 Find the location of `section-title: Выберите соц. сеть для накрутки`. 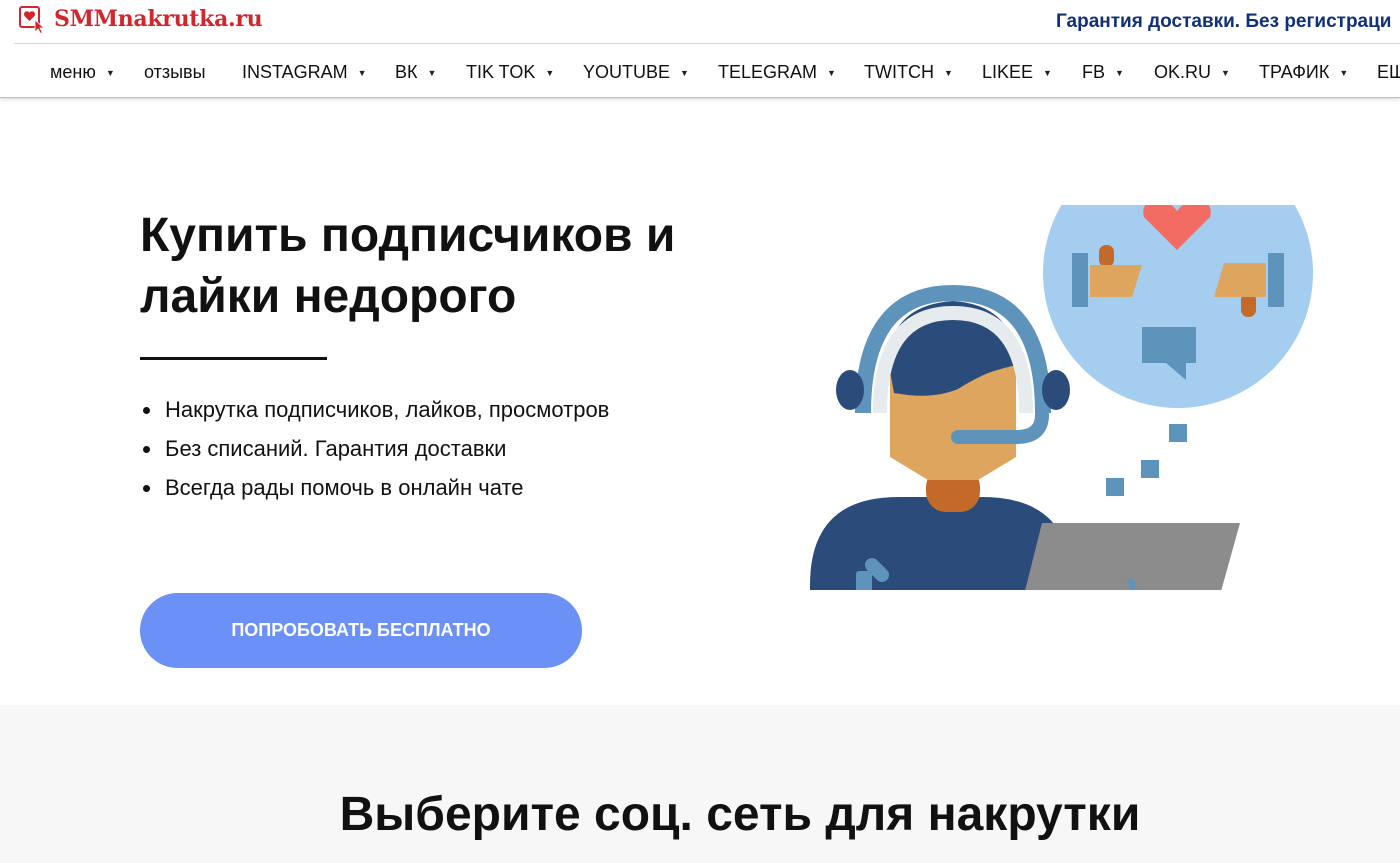

section-title: Выберите соц. сеть для накрутки is located at coordinates (740, 814).